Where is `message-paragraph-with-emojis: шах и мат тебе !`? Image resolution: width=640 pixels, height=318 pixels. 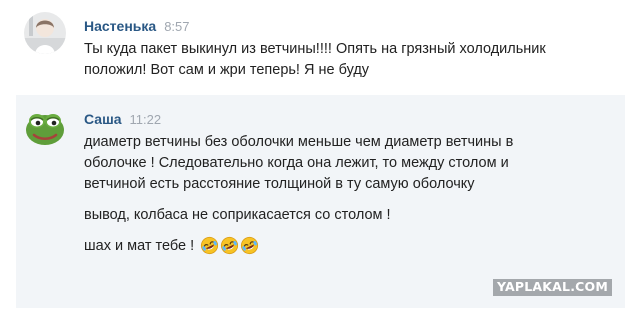
message-paragraph-with-emojis: шах и мат тебе ! is located at coordinates (319, 249).